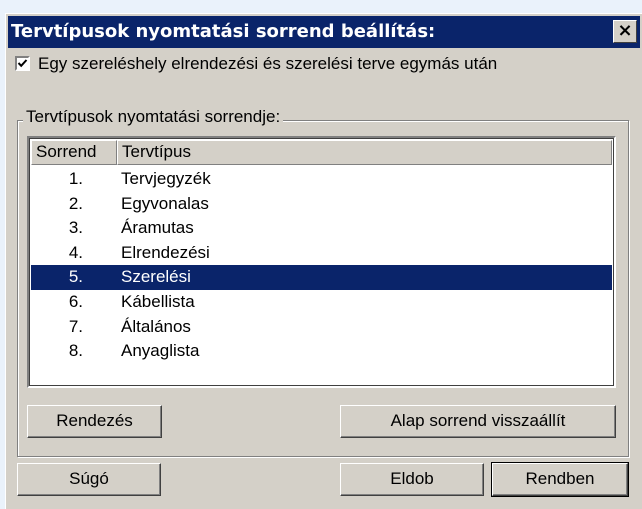 The height and width of the screenshot is (509, 642). What do you see at coordinates (364, 152) in the screenshot?
I see `column-header-plan-type: Tervtípus` at bounding box center [364, 152].